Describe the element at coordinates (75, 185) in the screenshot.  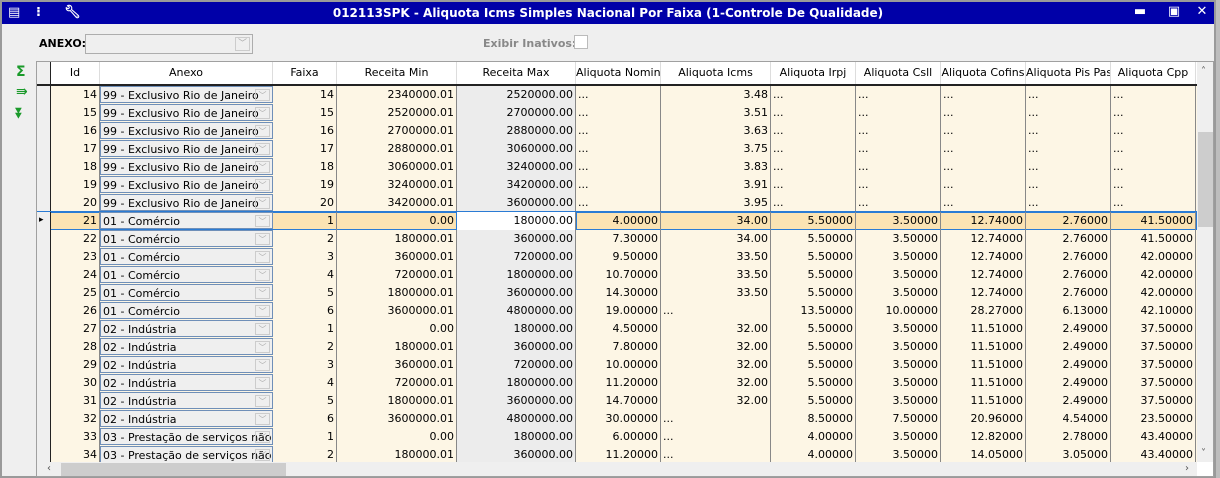
I see `cell-id: 19` at that location.